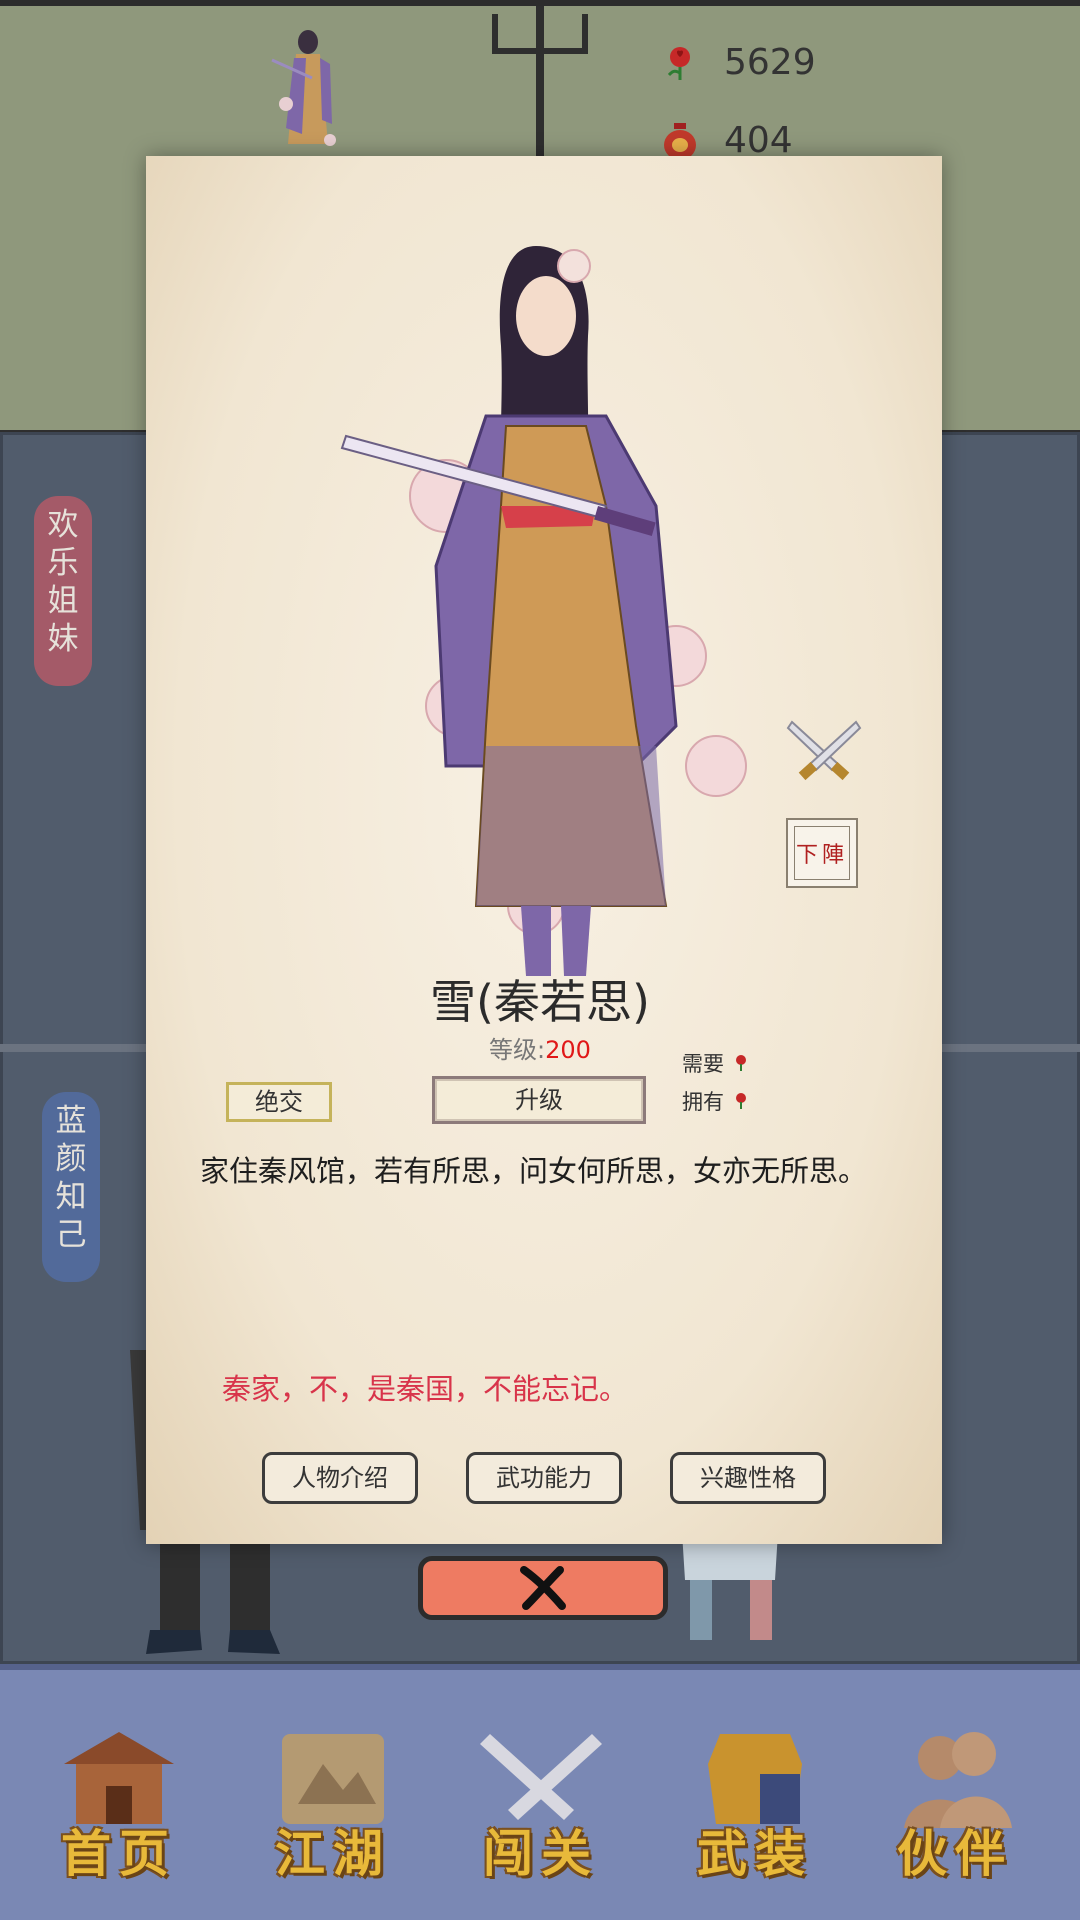 The image size is (1080, 1920). What do you see at coordinates (63, 601) in the screenshot?
I see `tag-char: 姐` at bounding box center [63, 601].